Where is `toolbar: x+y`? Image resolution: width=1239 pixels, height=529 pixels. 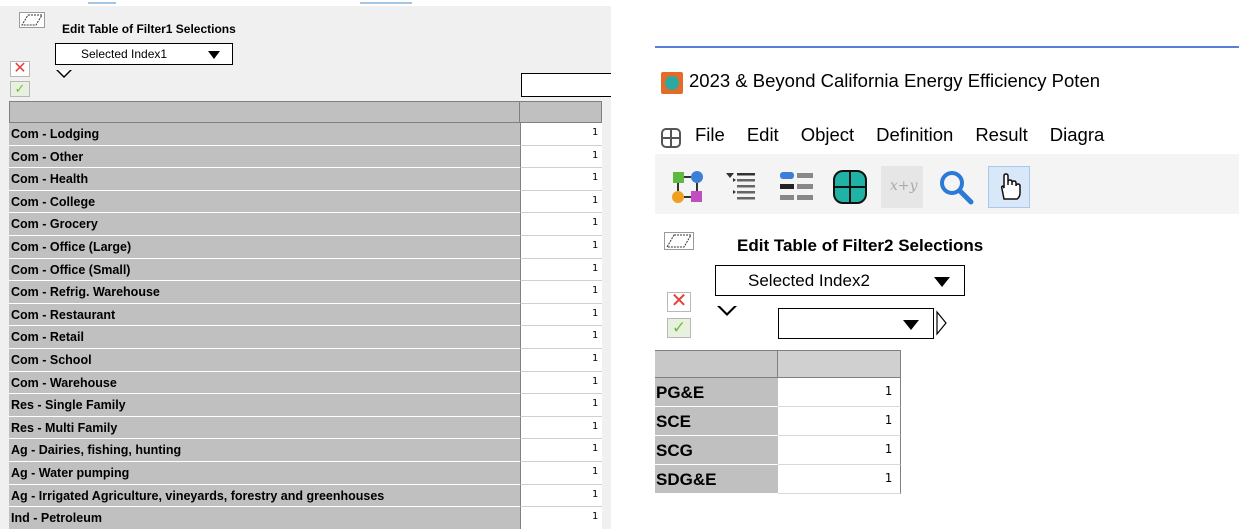
toolbar: x+y is located at coordinates (947, 184).